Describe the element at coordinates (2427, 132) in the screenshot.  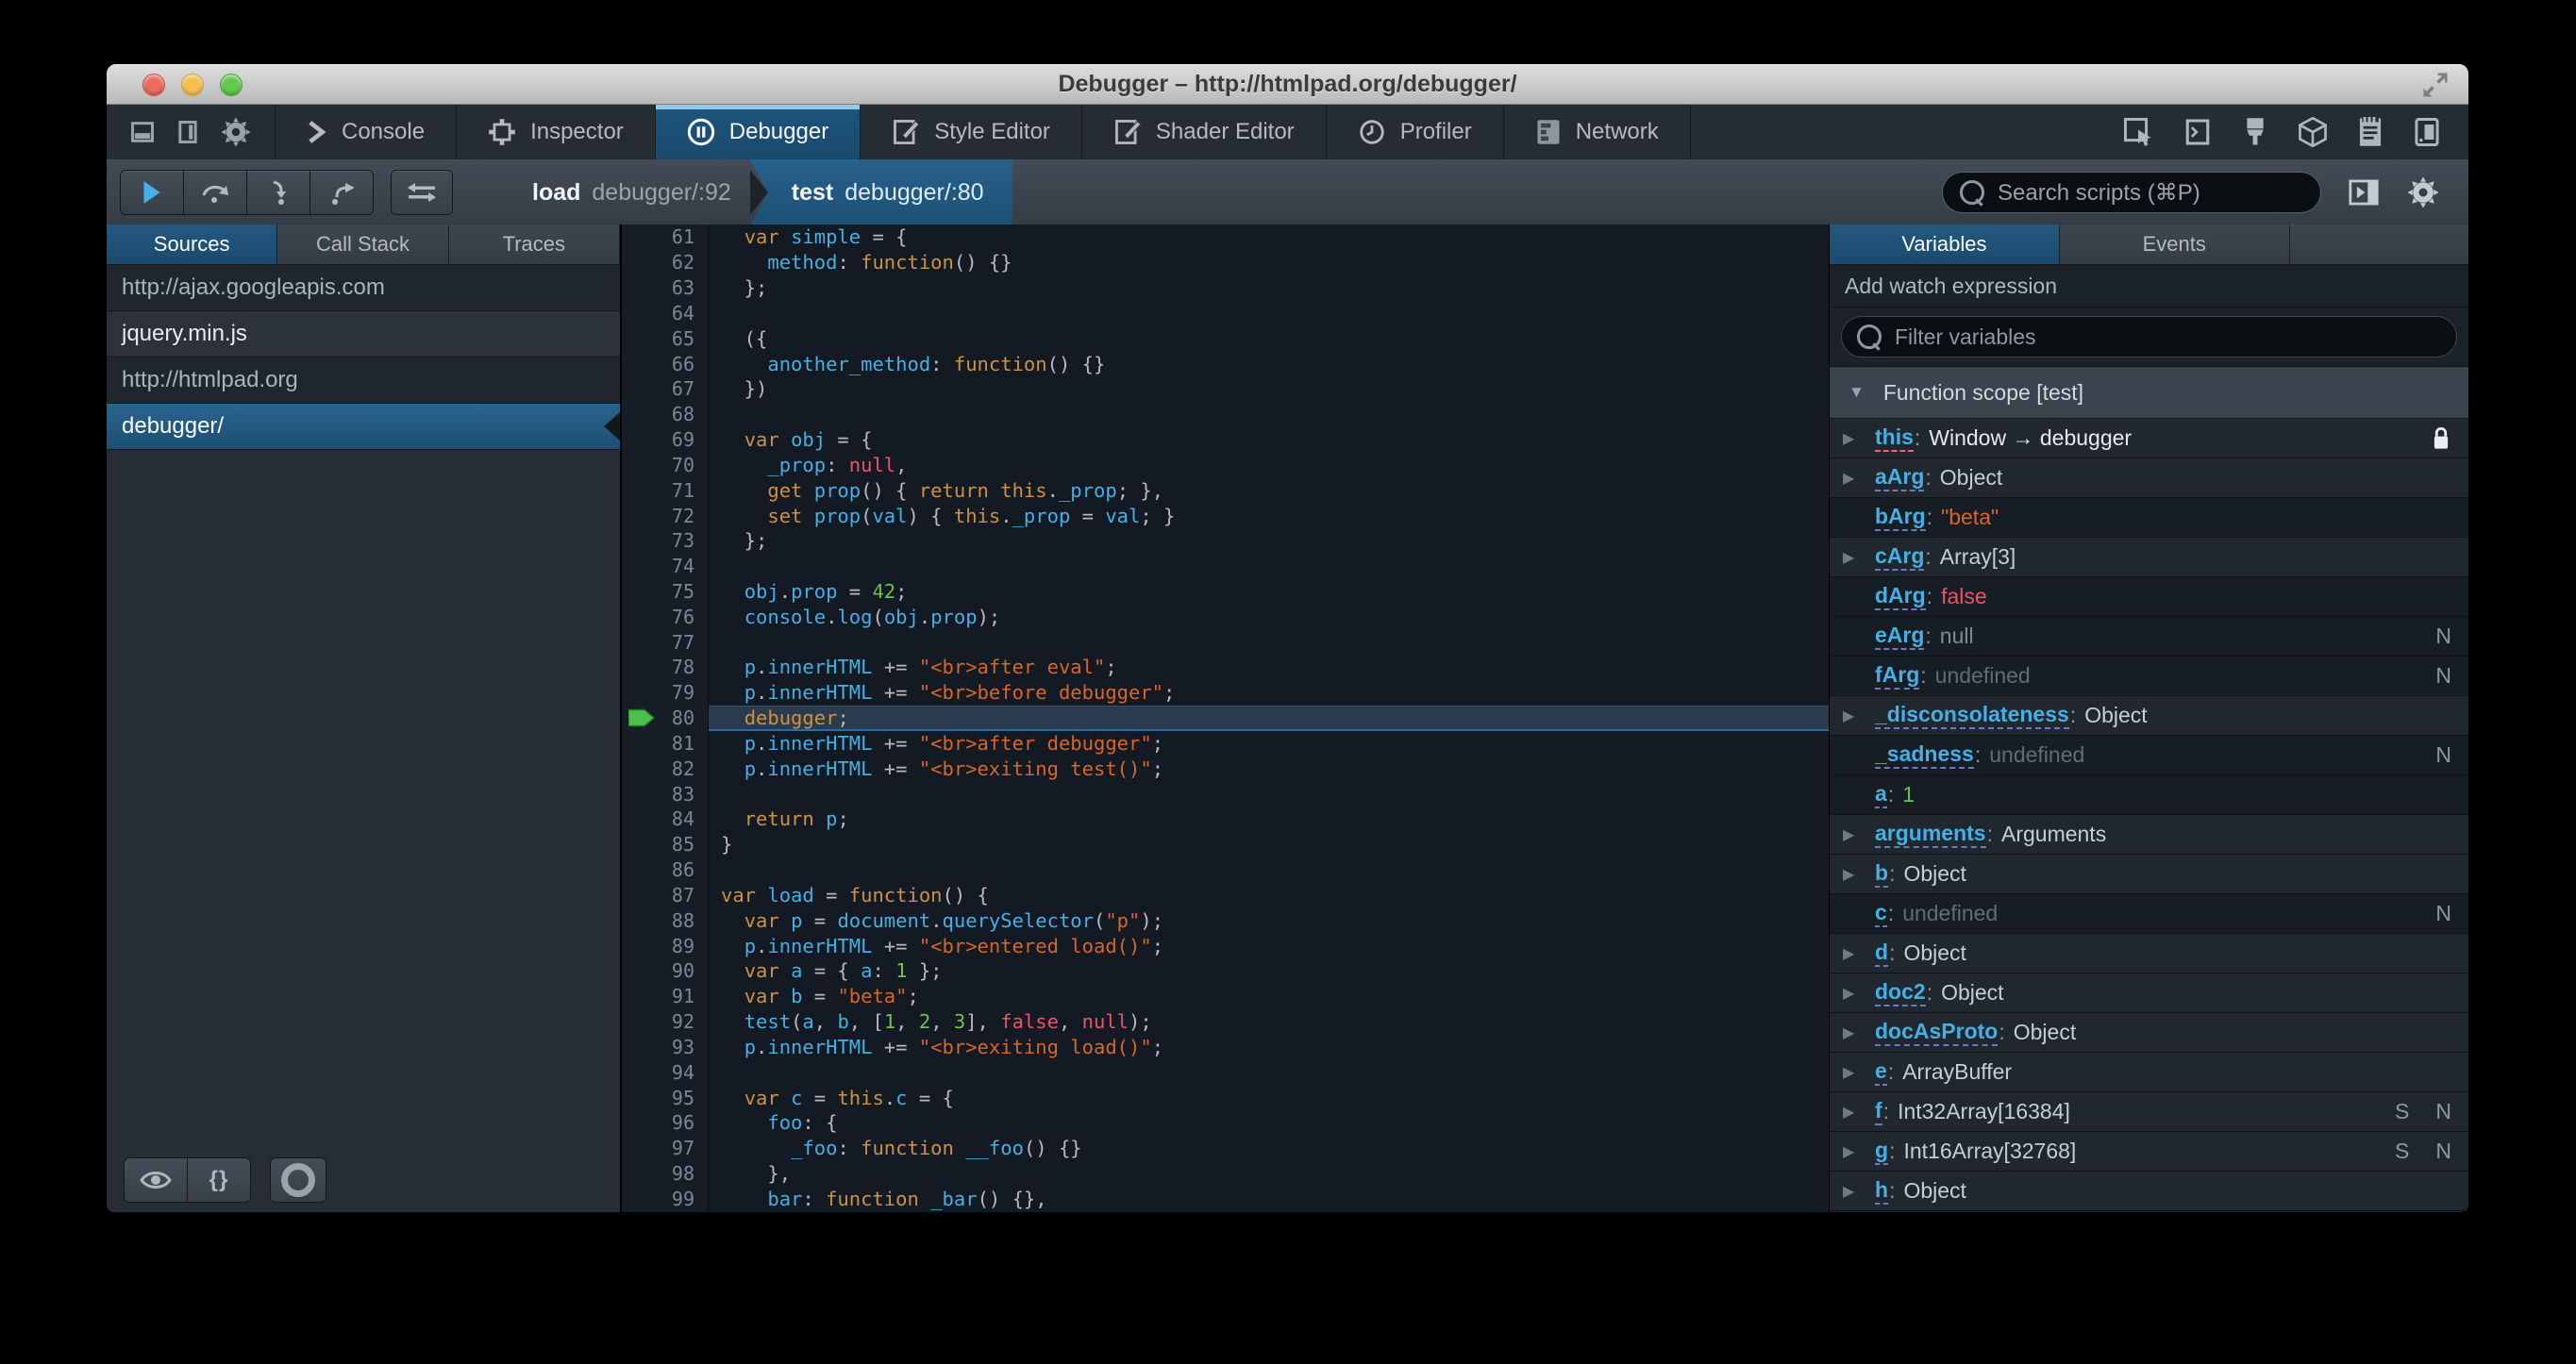
I see `responsive-mode-button` at that location.